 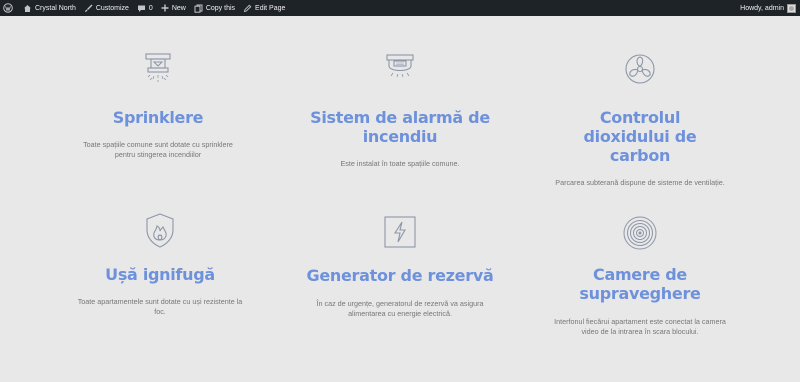 I want to click on feature-title: Sistem de alarmă de incendiu, so click(x=400, y=127).